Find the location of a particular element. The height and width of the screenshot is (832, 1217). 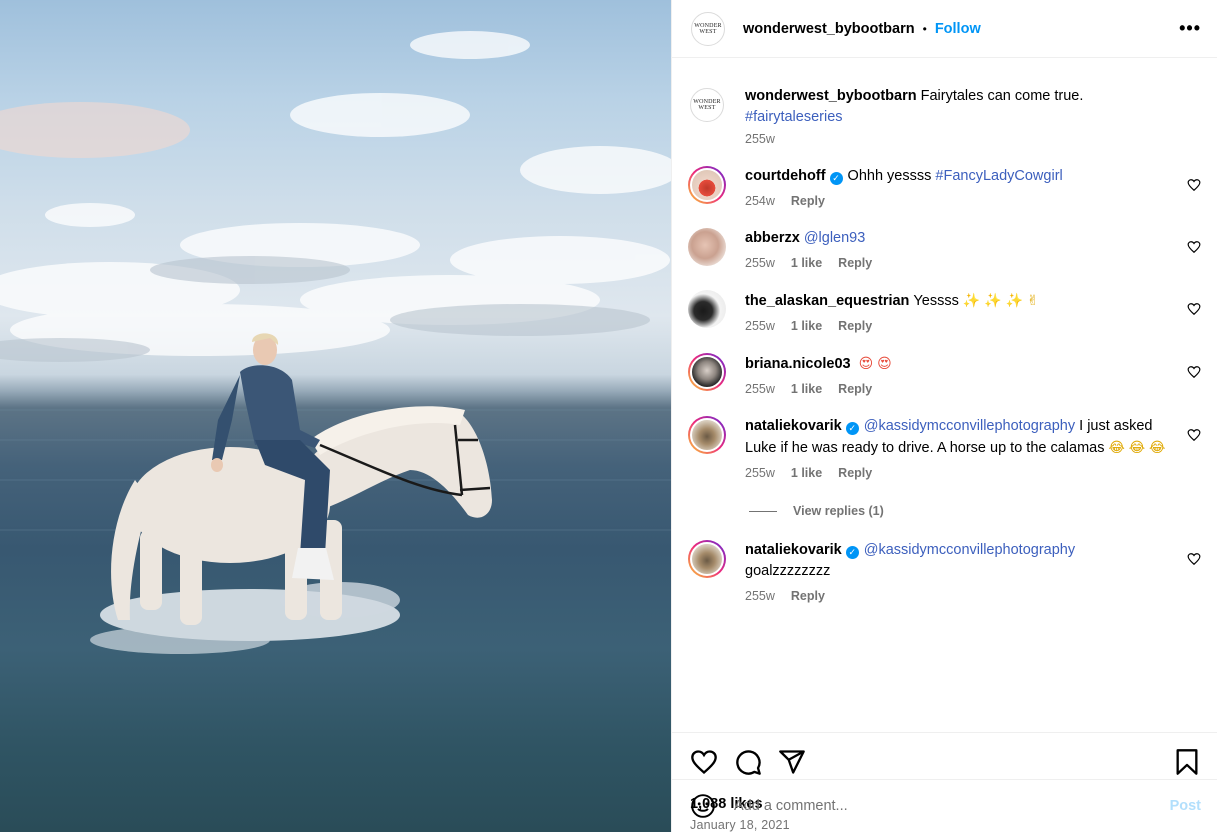

comment-text: Ohhh yessss is located at coordinates (889, 176).